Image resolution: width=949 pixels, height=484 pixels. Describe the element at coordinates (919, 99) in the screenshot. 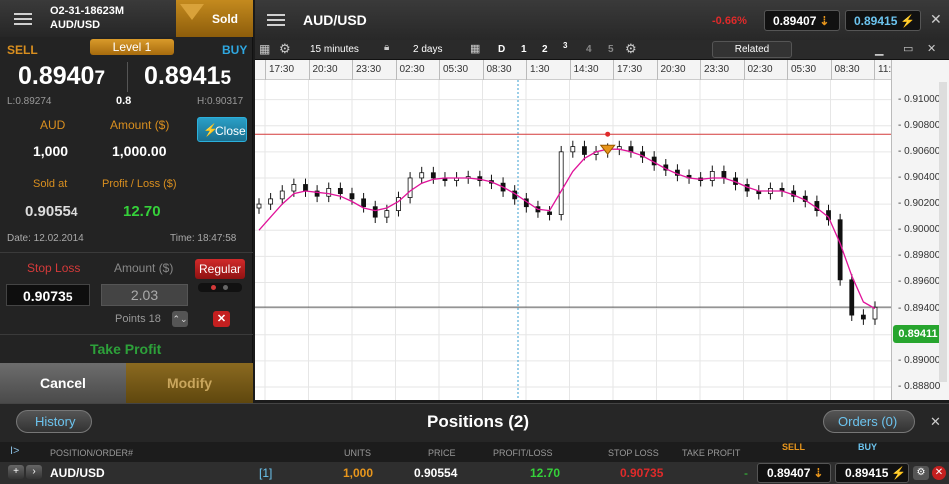

I see `price-tick-label: - 0.91000` at that location.